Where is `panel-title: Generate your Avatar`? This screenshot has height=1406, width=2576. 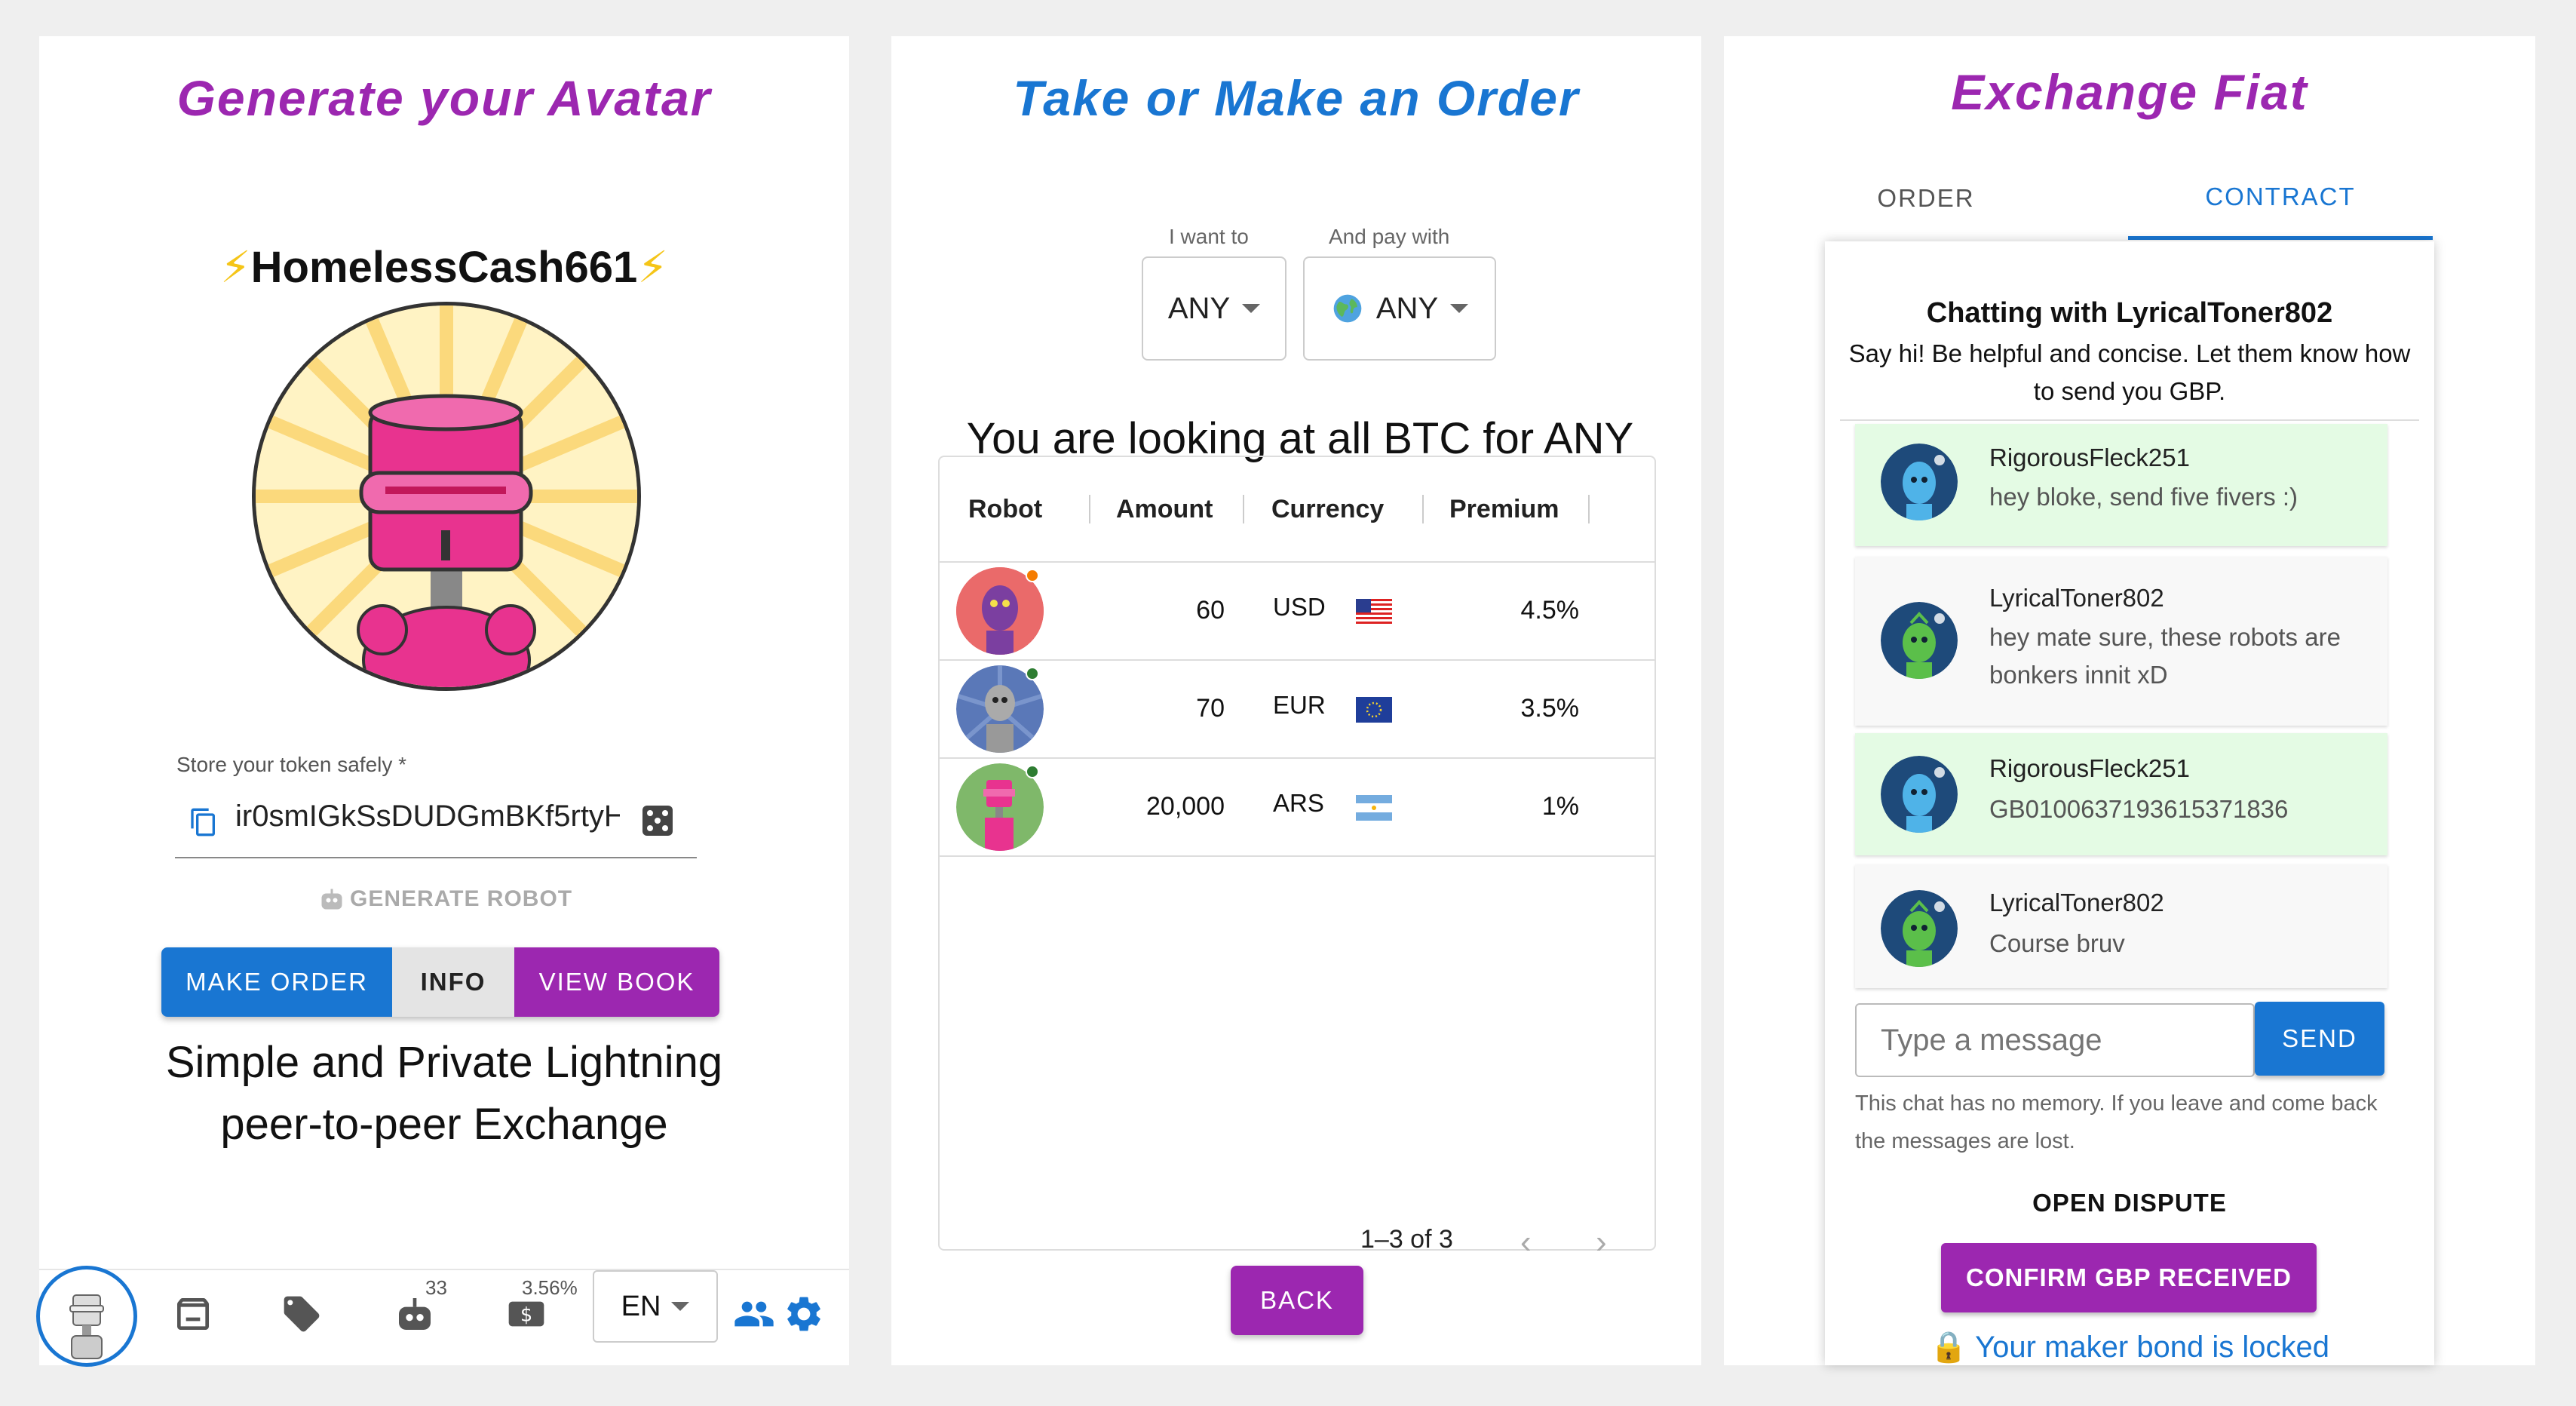
panel-title: Generate your Avatar is located at coordinates (444, 98).